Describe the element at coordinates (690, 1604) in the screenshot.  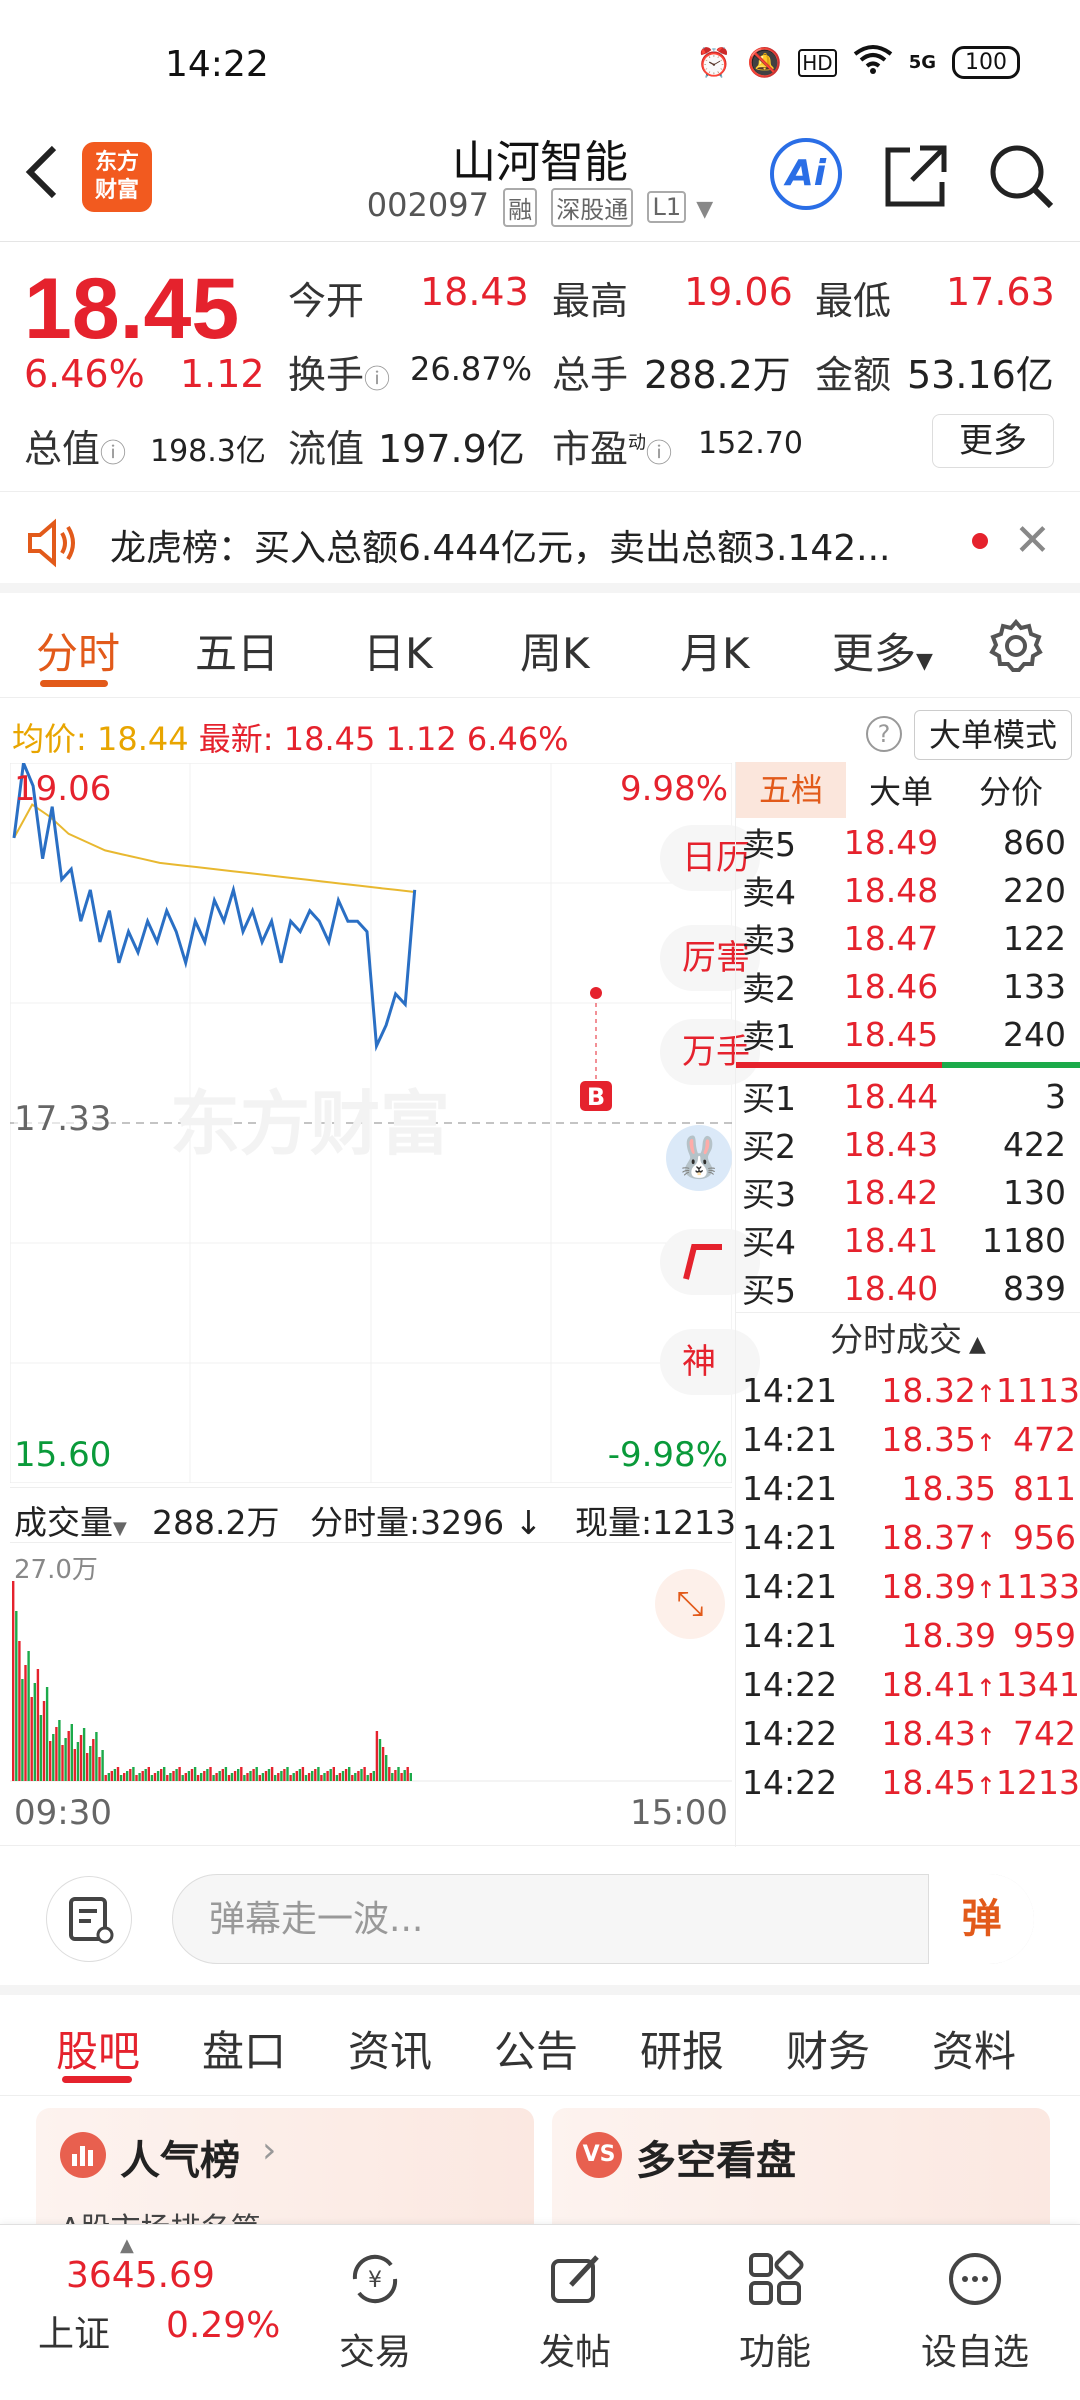
I see `expand-icon: ⤡` at that location.